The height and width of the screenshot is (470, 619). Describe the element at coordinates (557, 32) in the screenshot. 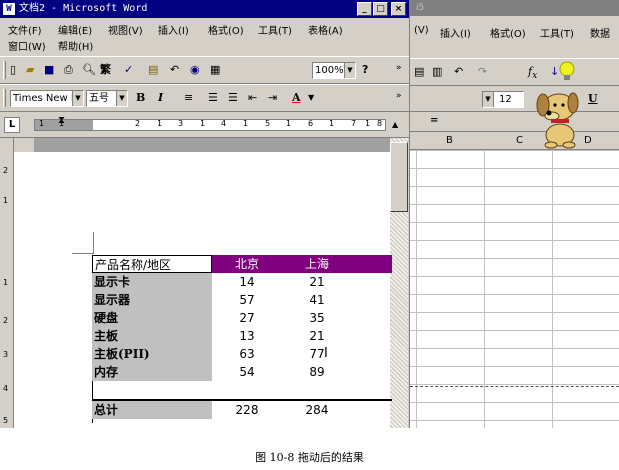

I see `excel-menu-tools: 工具(T)` at that location.